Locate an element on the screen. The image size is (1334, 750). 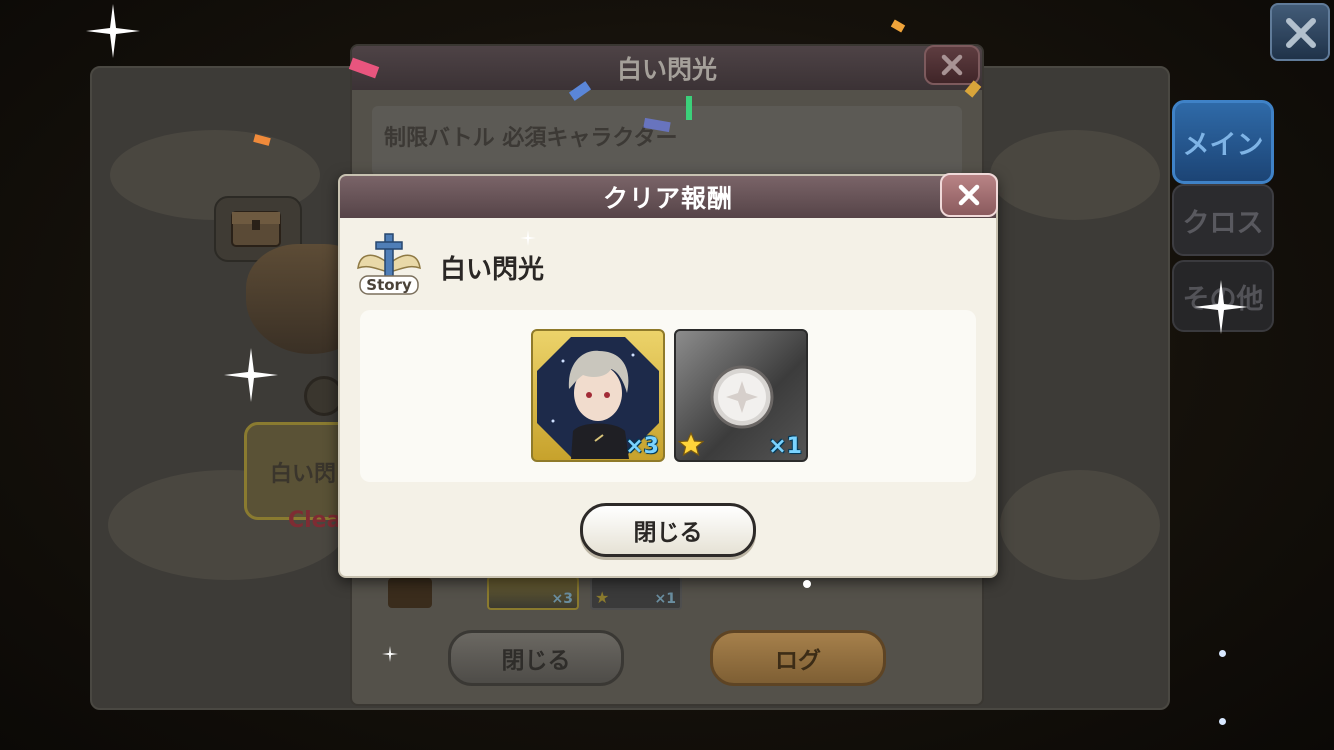
star-icon: ★ is located at coordinates (602, 597).